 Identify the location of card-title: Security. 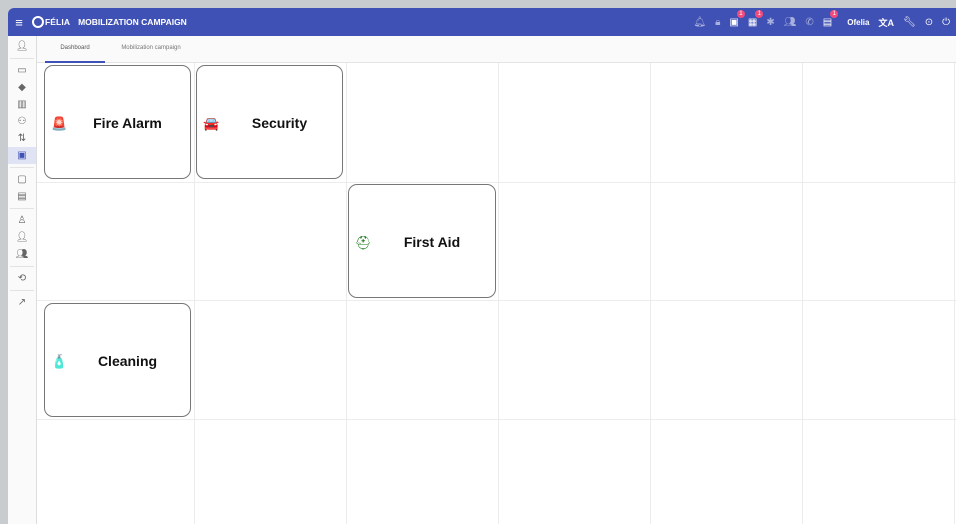
(279, 123).